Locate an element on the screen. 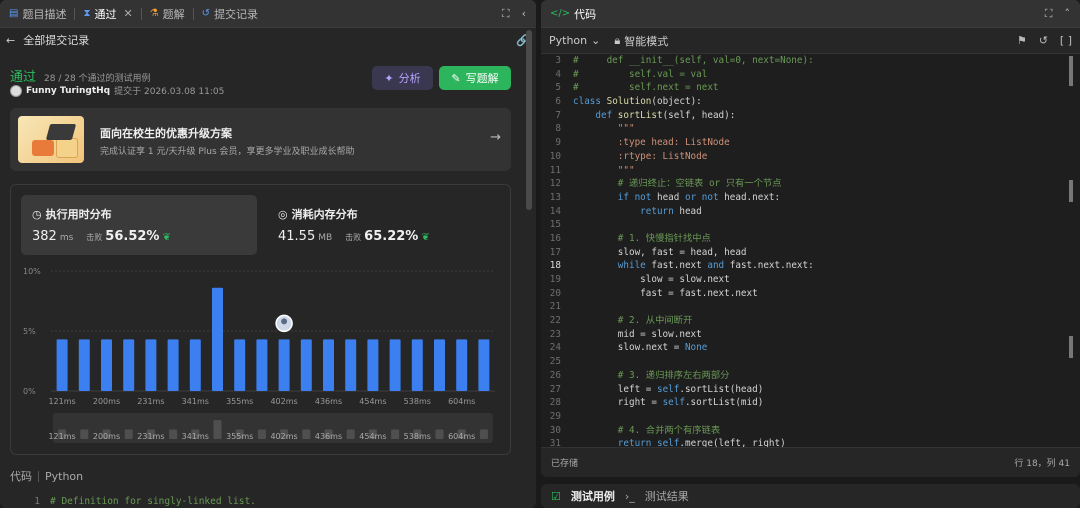  close-icon: ✕ is located at coordinates (127, 13).